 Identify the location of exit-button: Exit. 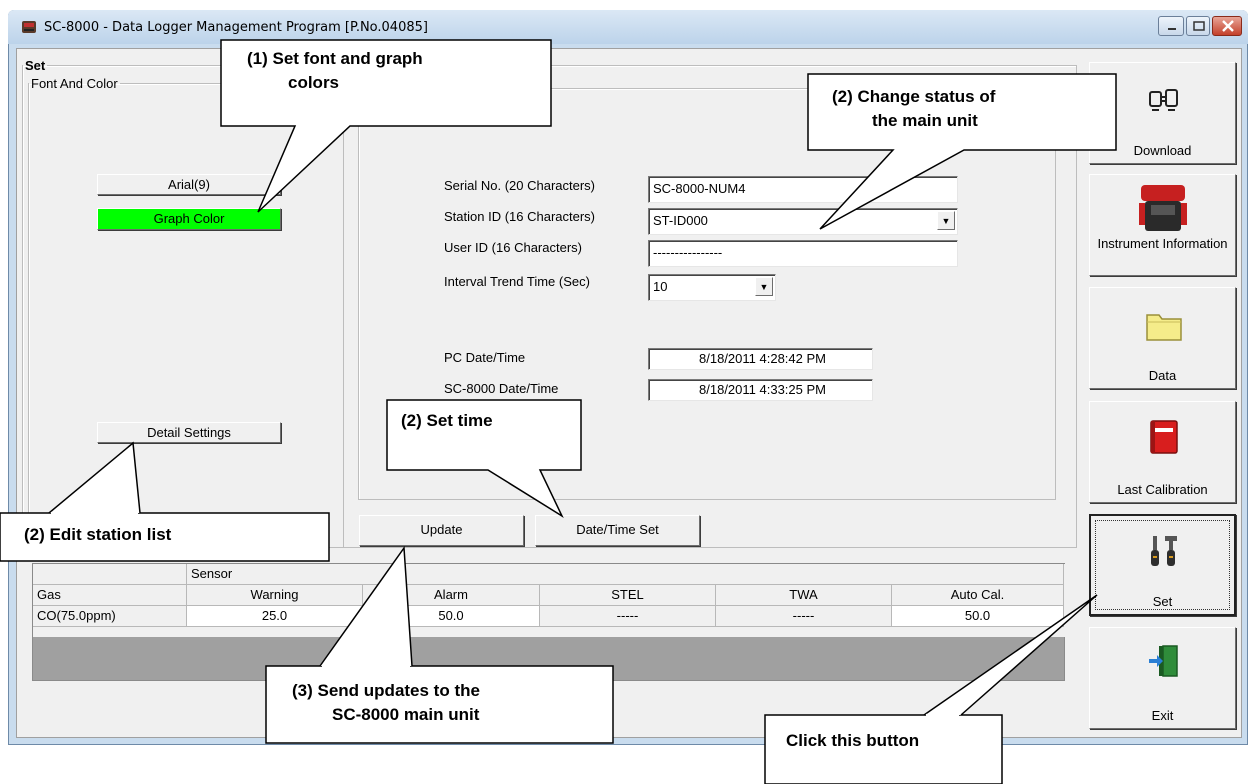
(1162, 678).